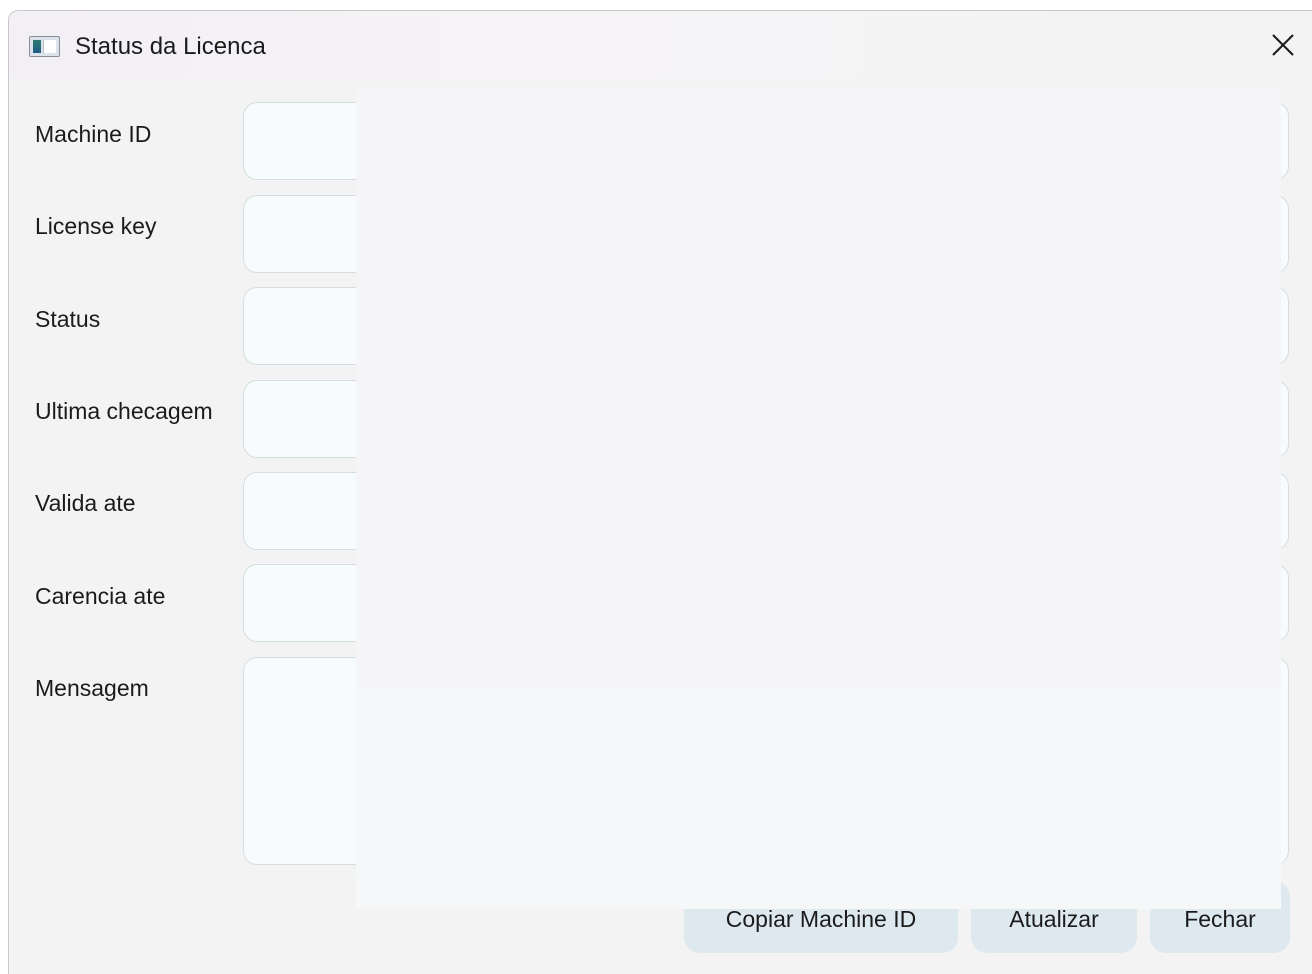 This screenshot has width=1312, height=974. I want to click on license-key-label: License key, so click(96, 226).